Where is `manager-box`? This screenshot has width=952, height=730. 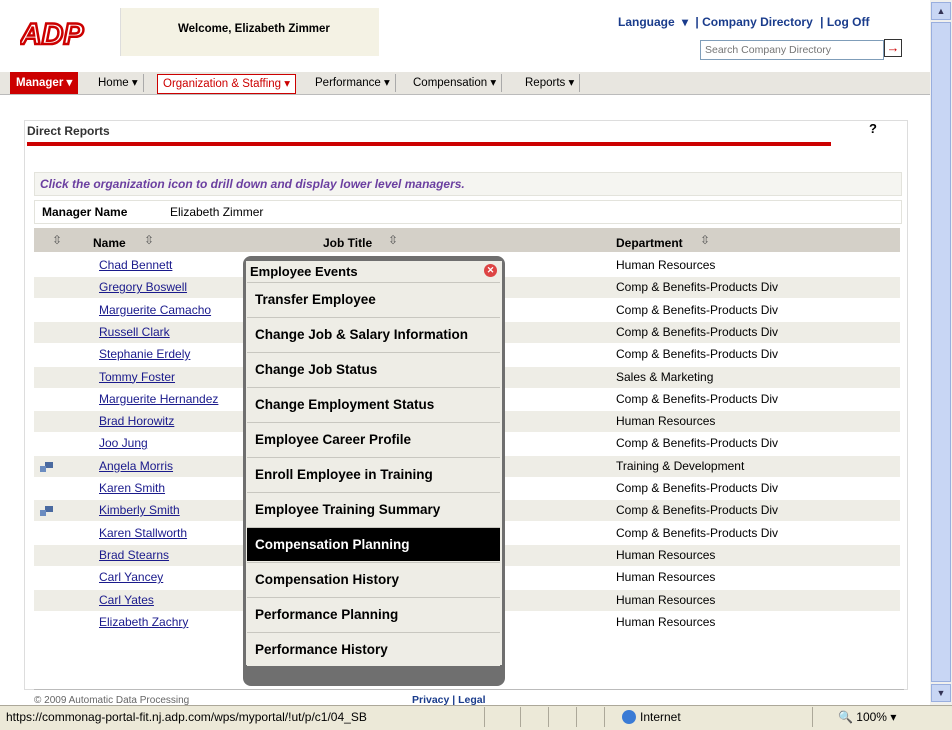 manager-box is located at coordinates (468, 212).